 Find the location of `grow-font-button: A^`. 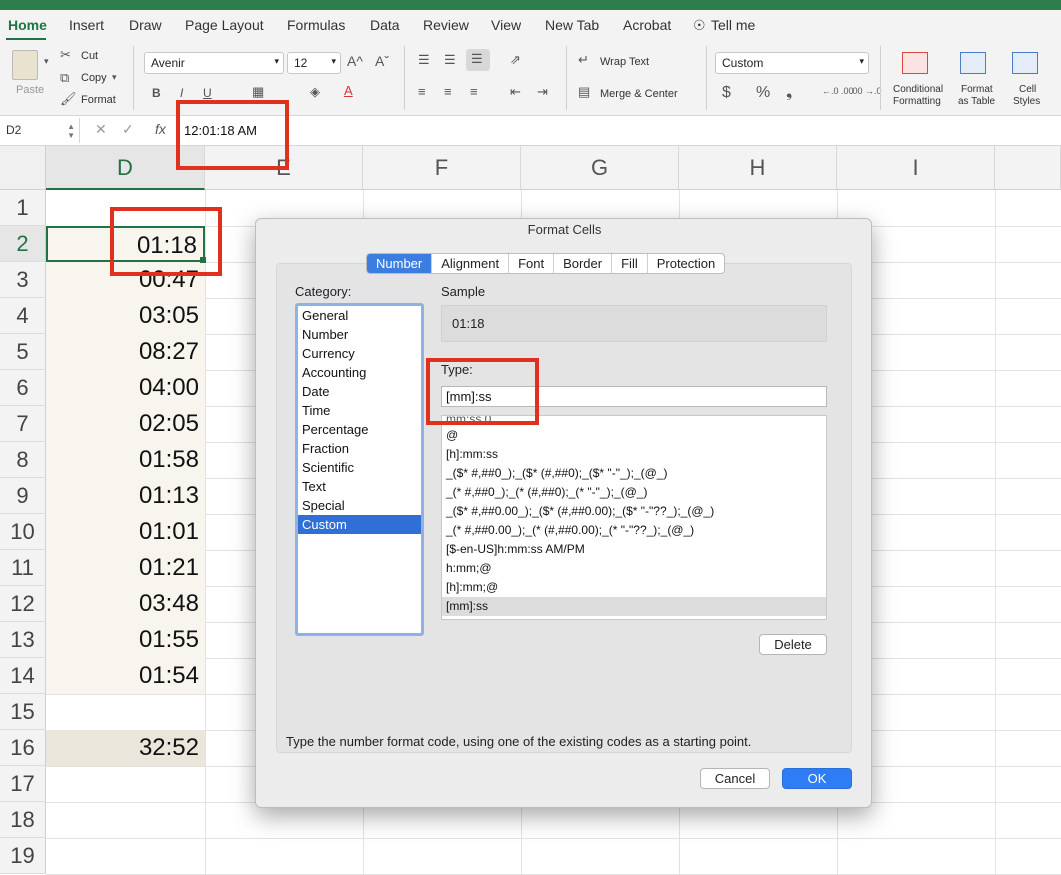

grow-font-button: A^ is located at coordinates (355, 61).